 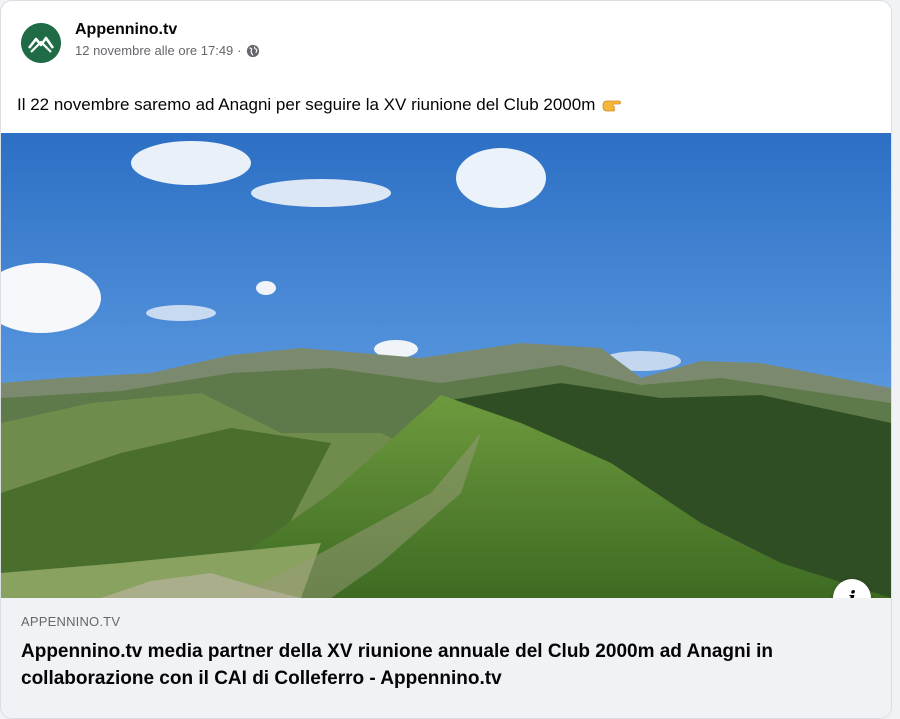 What do you see at coordinates (612, 105) in the screenshot?
I see `backhand-index-pointing-right-icon` at bounding box center [612, 105].